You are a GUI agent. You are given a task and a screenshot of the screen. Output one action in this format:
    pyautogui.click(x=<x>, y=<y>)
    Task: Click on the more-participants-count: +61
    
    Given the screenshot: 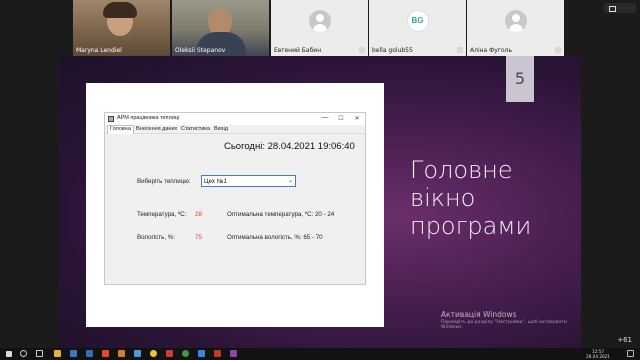 What is the action you would take?
    pyautogui.click(x=624, y=340)
    